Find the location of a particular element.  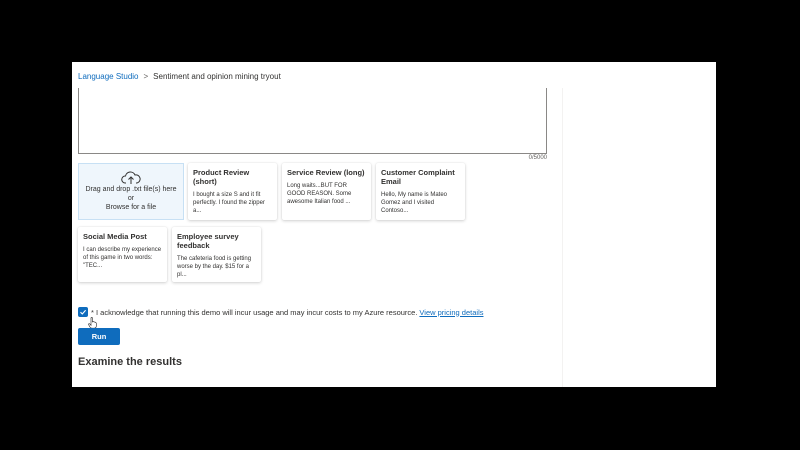

breadcrumb-language-studio-link: Language Studio is located at coordinates (108, 76).